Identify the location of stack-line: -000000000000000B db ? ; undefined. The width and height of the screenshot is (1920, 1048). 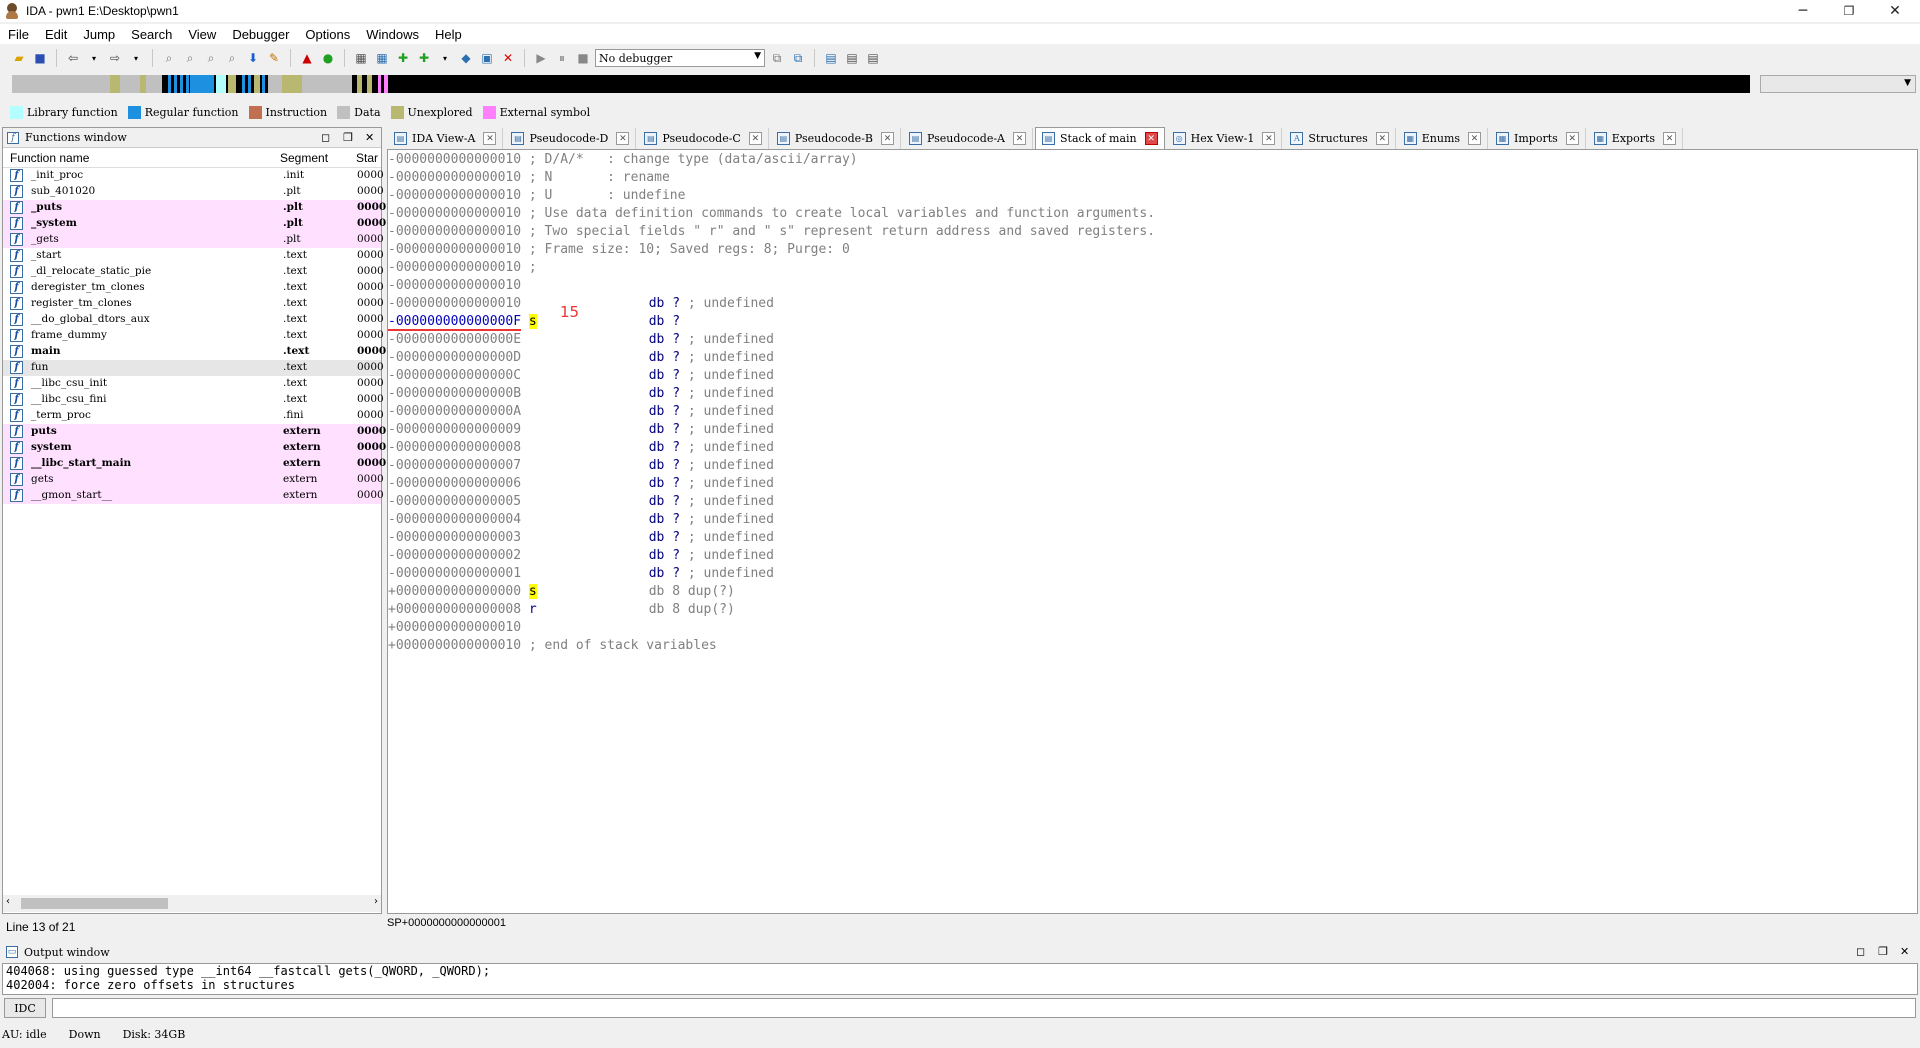
(581, 395).